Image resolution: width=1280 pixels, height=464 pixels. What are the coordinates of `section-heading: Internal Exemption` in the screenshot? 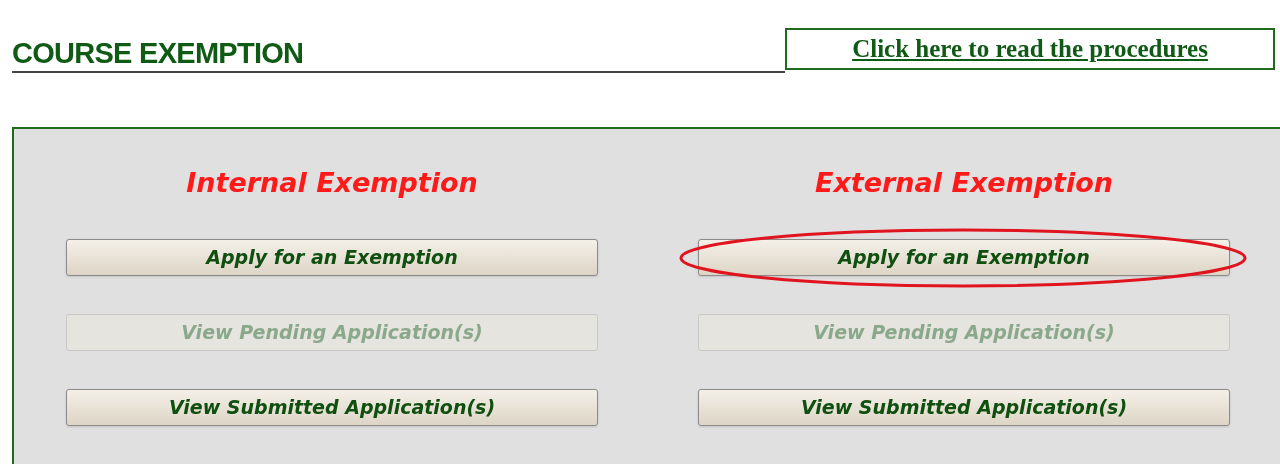 It's located at (332, 183).